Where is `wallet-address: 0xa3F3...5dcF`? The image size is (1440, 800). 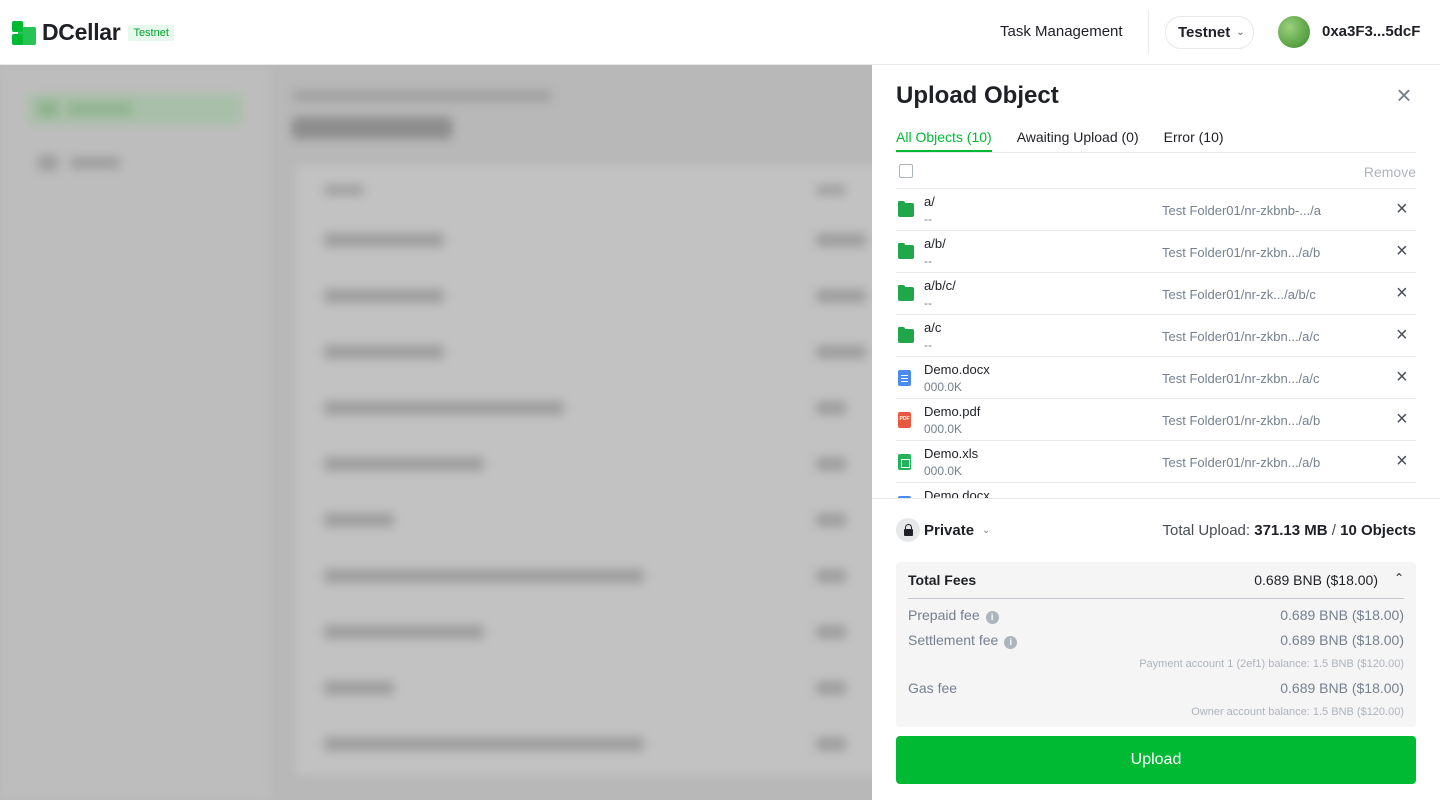 wallet-address: 0xa3F3...5dcF is located at coordinates (1371, 31).